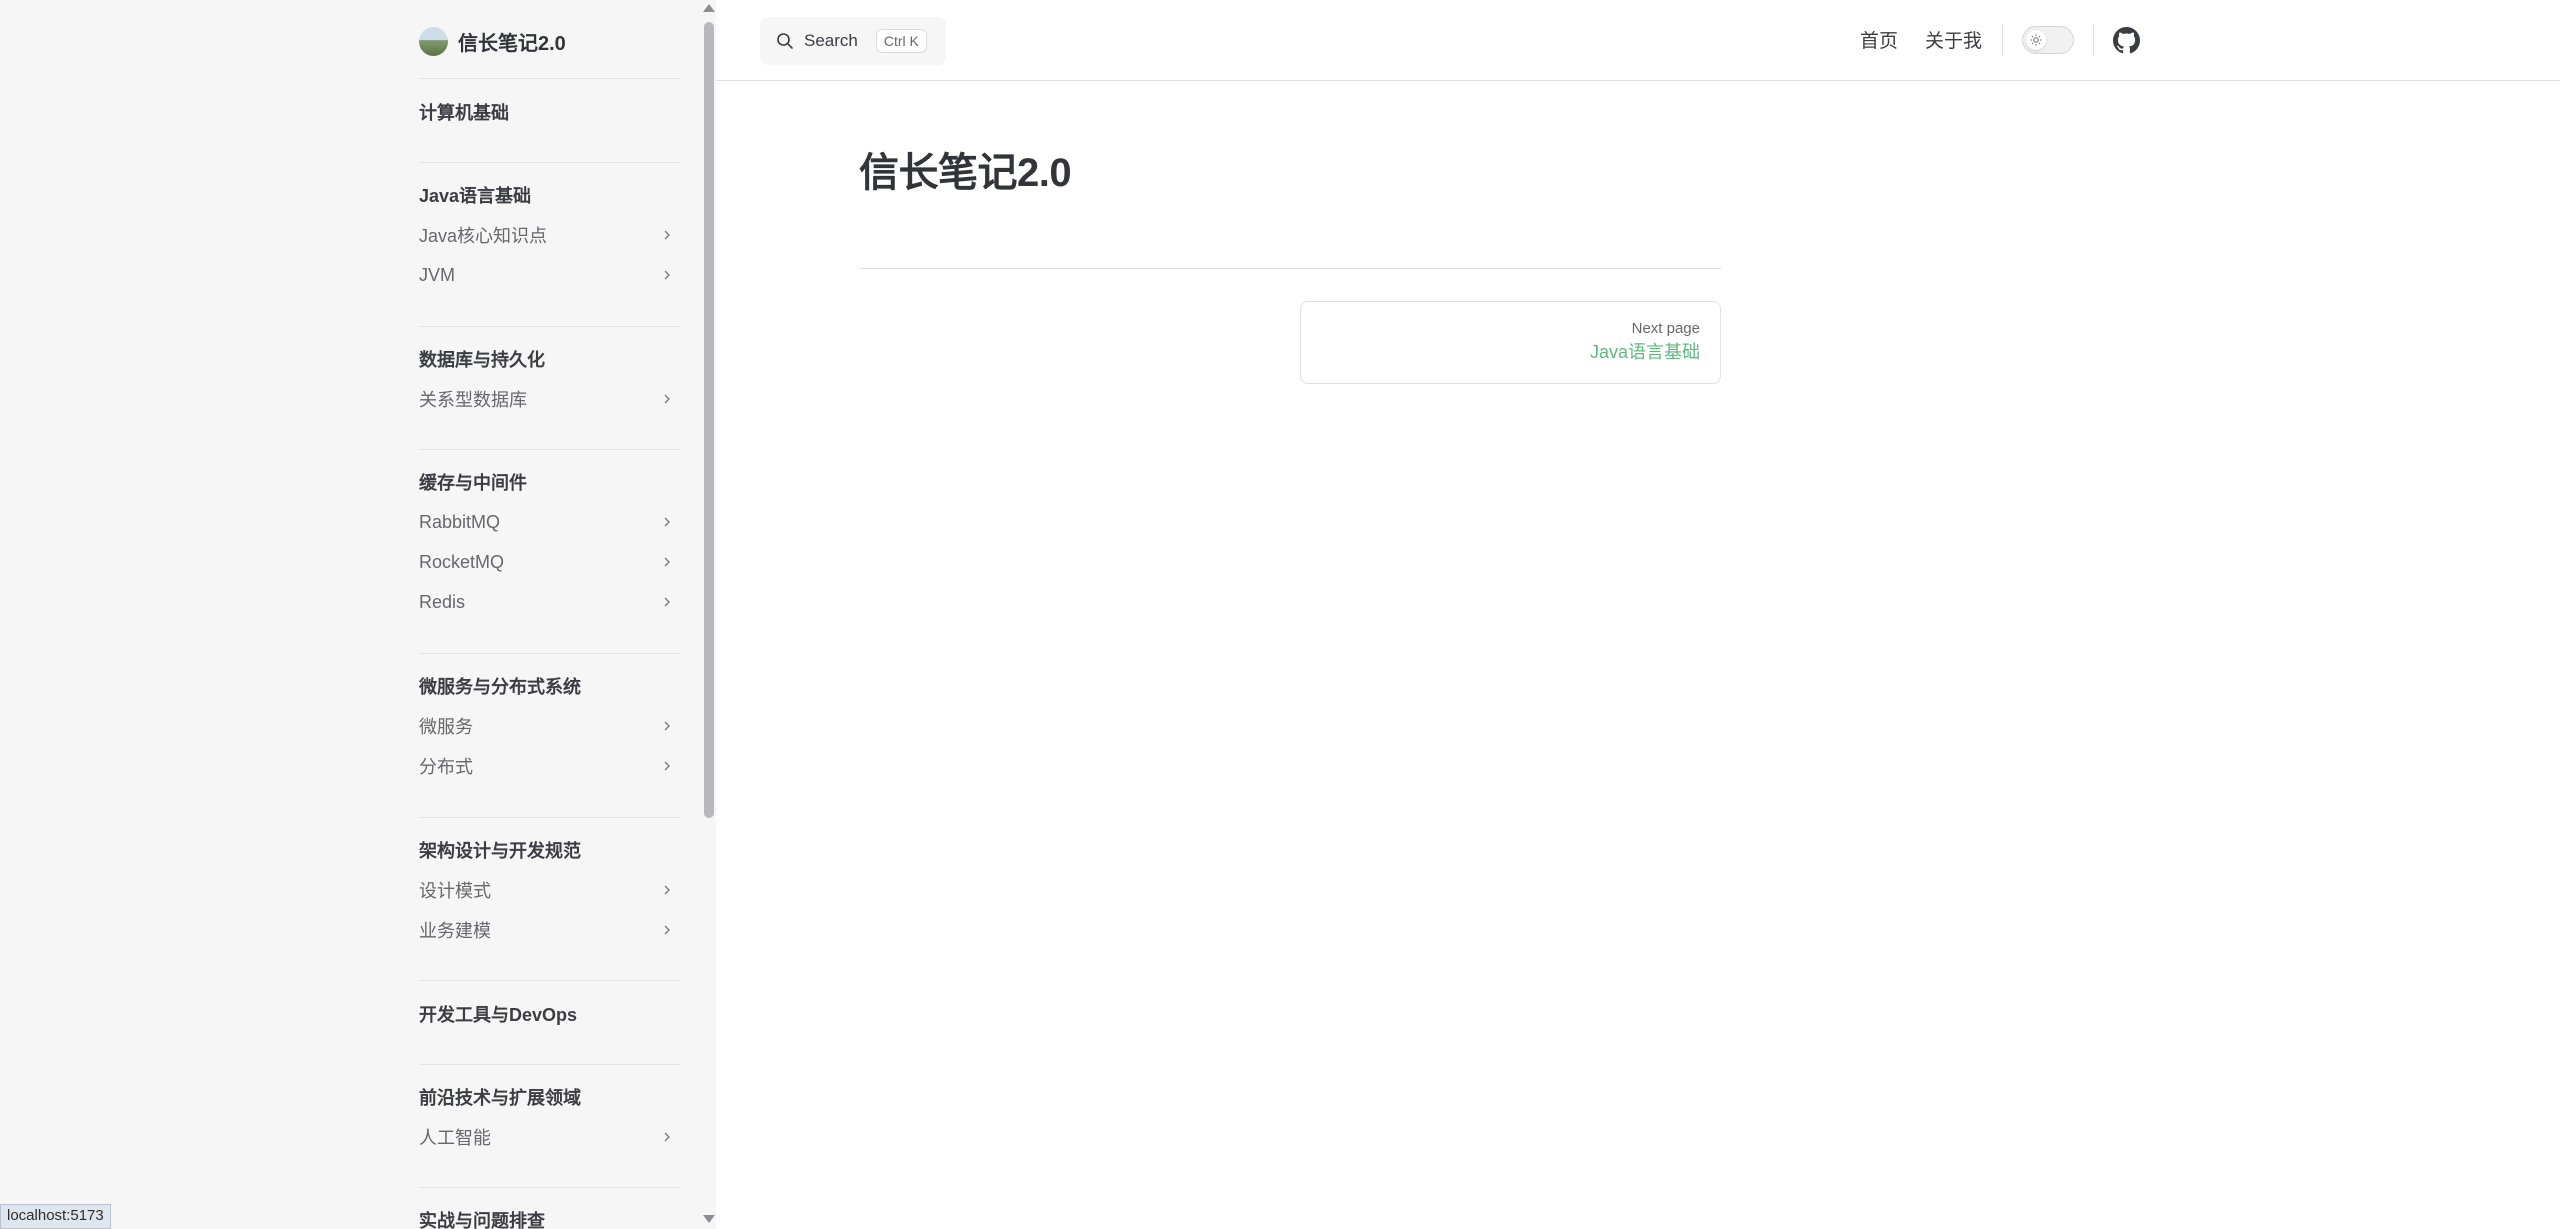 The width and height of the screenshot is (2560, 1229). I want to click on sidebar-item: JVM, so click(549, 275).